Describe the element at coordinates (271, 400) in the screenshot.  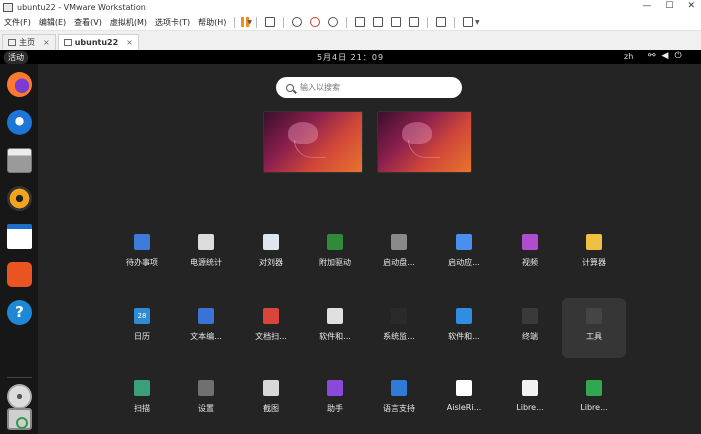
I see `app-tile: 截图` at that location.